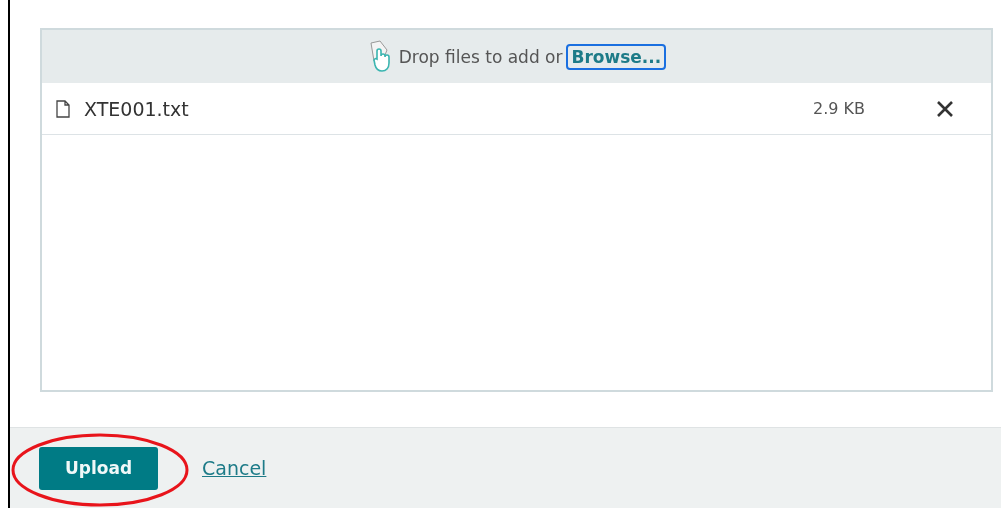  Describe the element at coordinates (63, 108) in the screenshot. I see `file-icon` at that location.